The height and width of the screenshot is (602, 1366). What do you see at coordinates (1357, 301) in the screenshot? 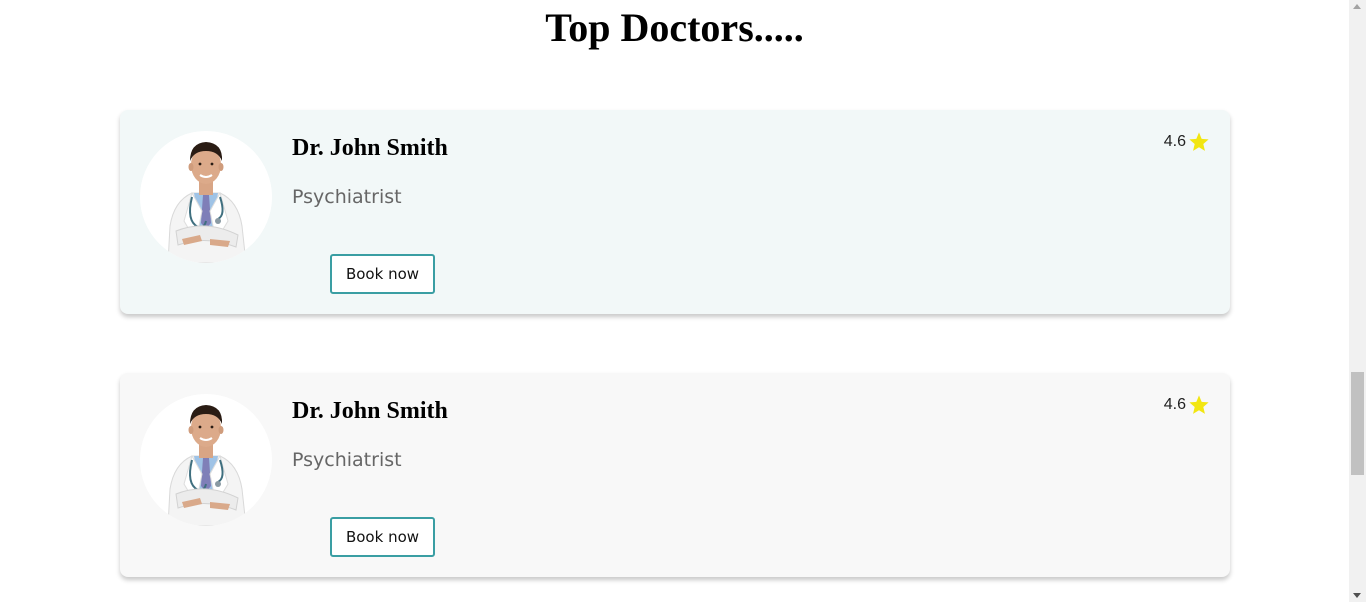
I see `vertical-scrollbar` at bounding box center [1357, 301].